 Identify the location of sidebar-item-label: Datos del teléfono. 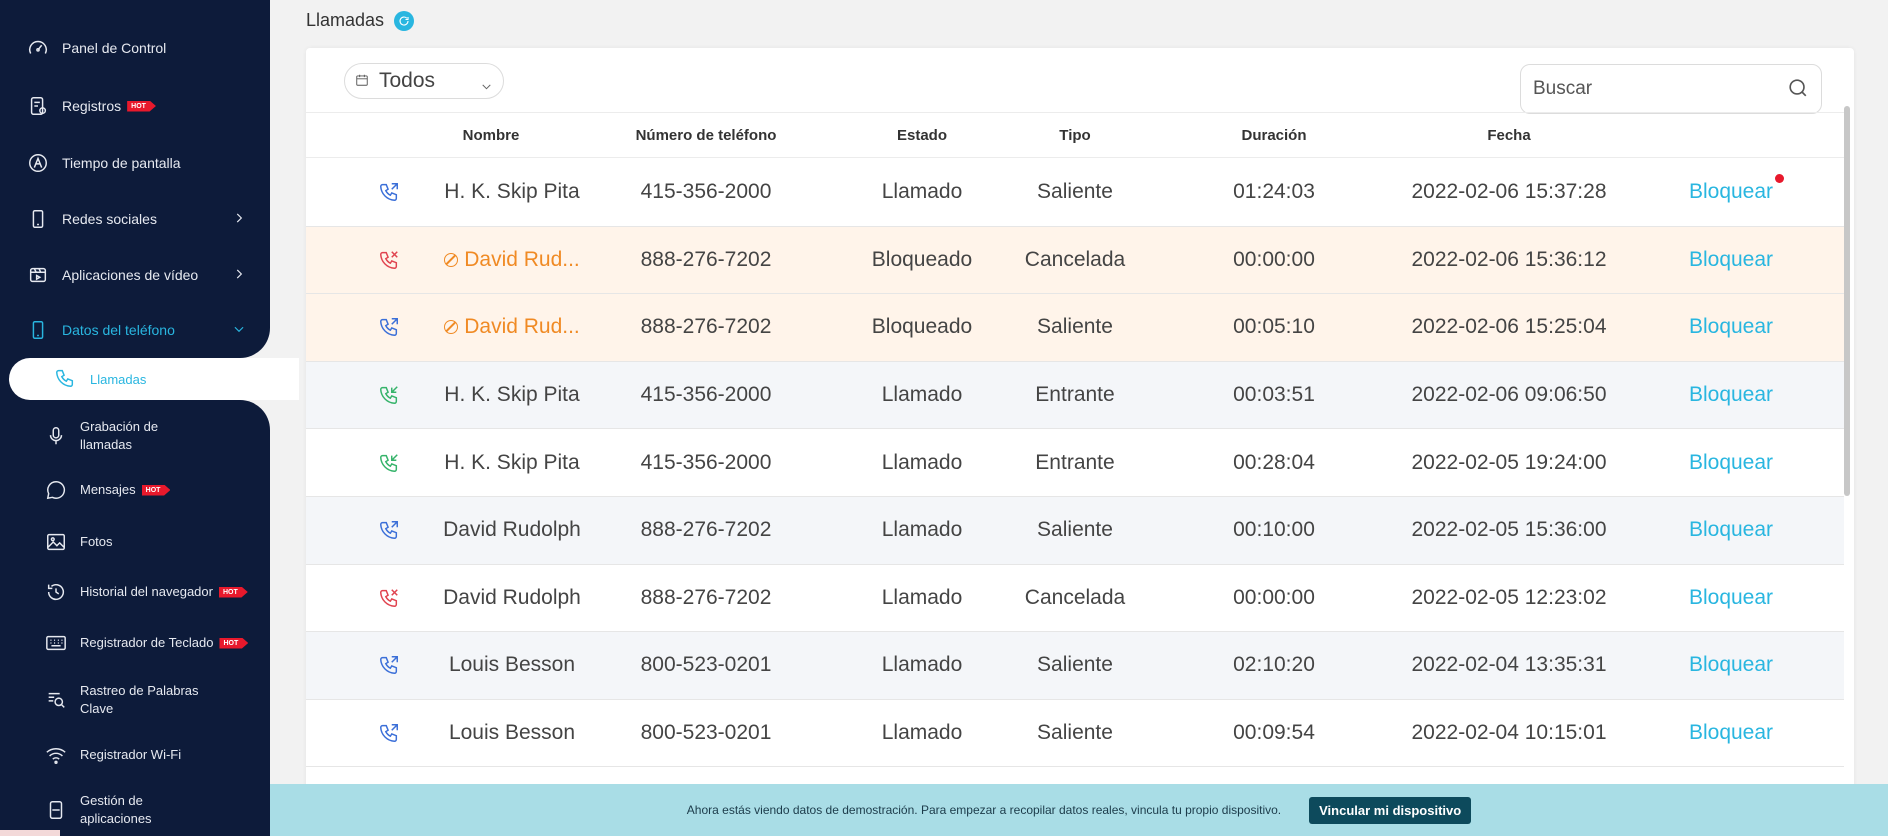
(118, 330).